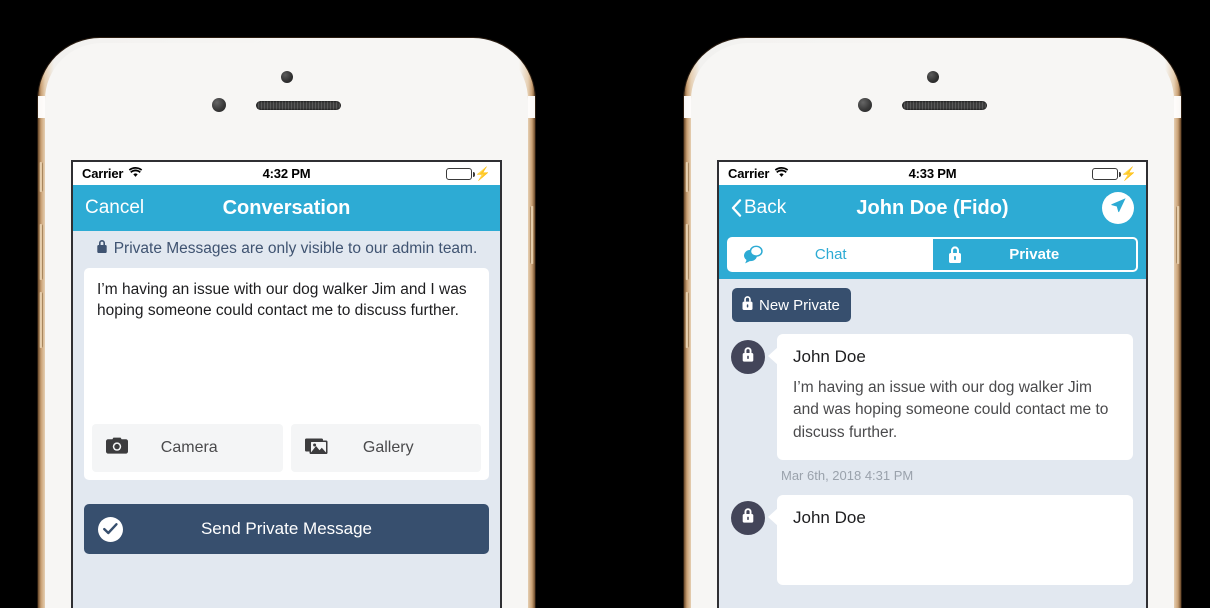 Image resolution: width=1210 pixels, height=608 pixels. I want to click on paper-plane-icon, so click(1118, 208).